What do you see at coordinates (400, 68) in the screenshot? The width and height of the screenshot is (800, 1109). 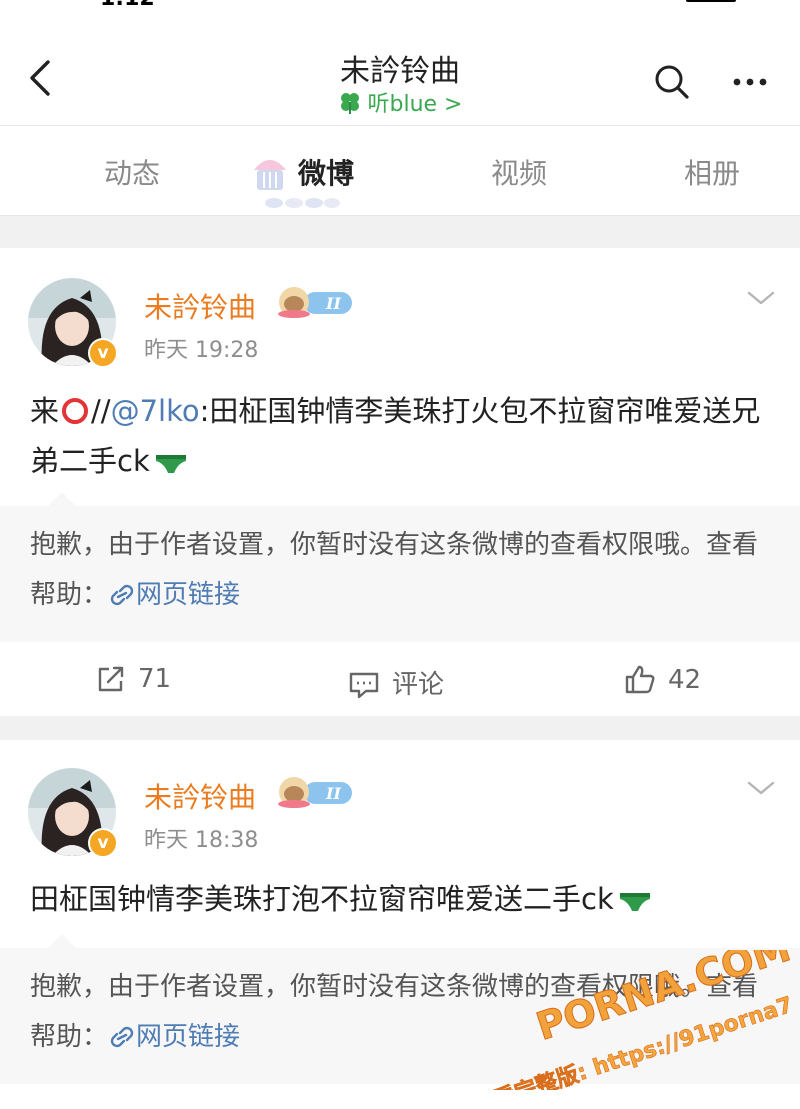 I see `profile-header: 未訡铃曲 听blue >` at bounding box center [400, 68].